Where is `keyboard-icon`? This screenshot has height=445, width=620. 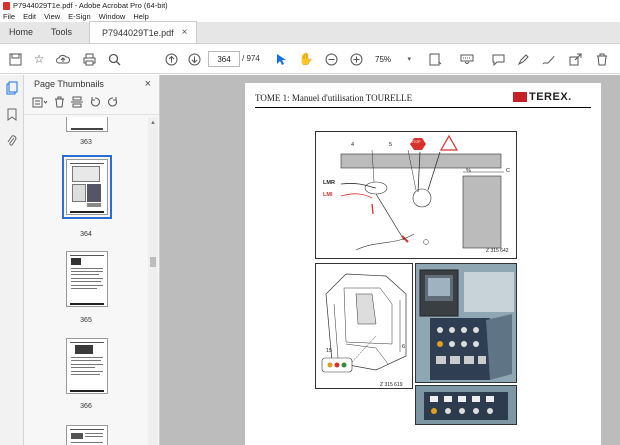
keyboard-icon is located at coordinates (467, 59).